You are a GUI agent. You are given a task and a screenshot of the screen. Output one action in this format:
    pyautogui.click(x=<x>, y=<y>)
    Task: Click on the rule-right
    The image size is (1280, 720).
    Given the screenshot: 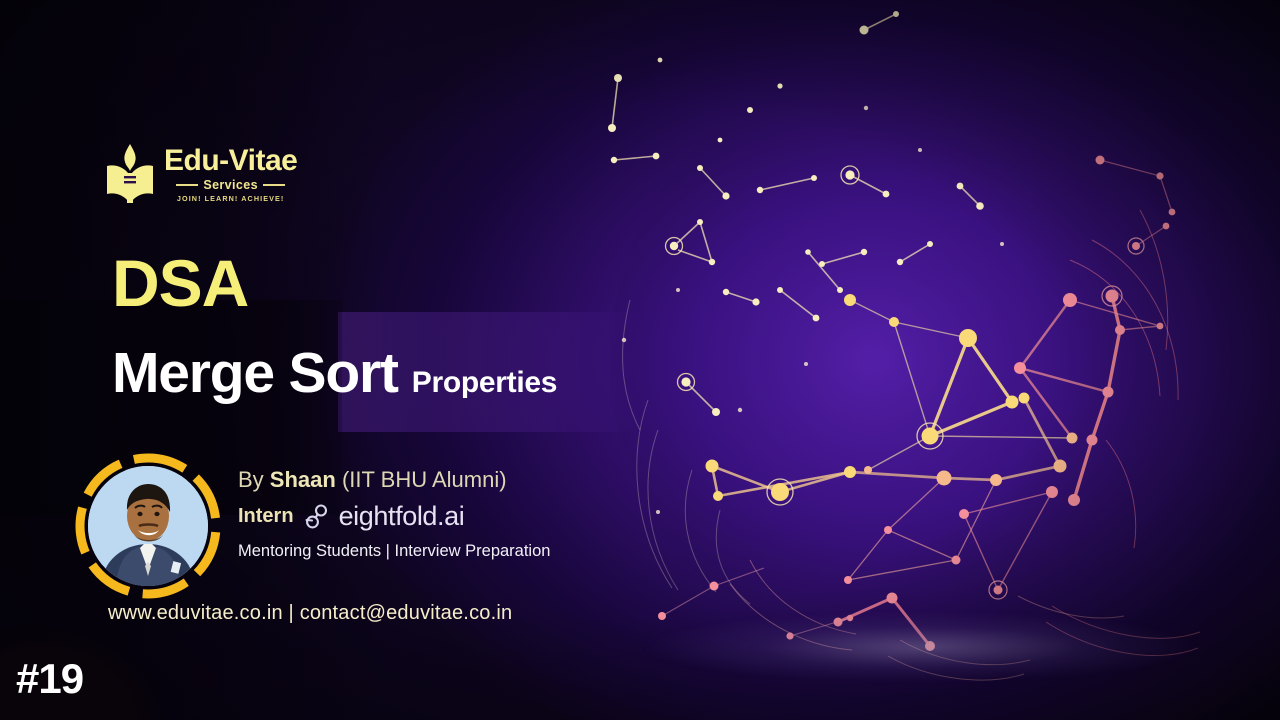 What is the action you would take?
    pyautogui.click(x=273, y=184)
    